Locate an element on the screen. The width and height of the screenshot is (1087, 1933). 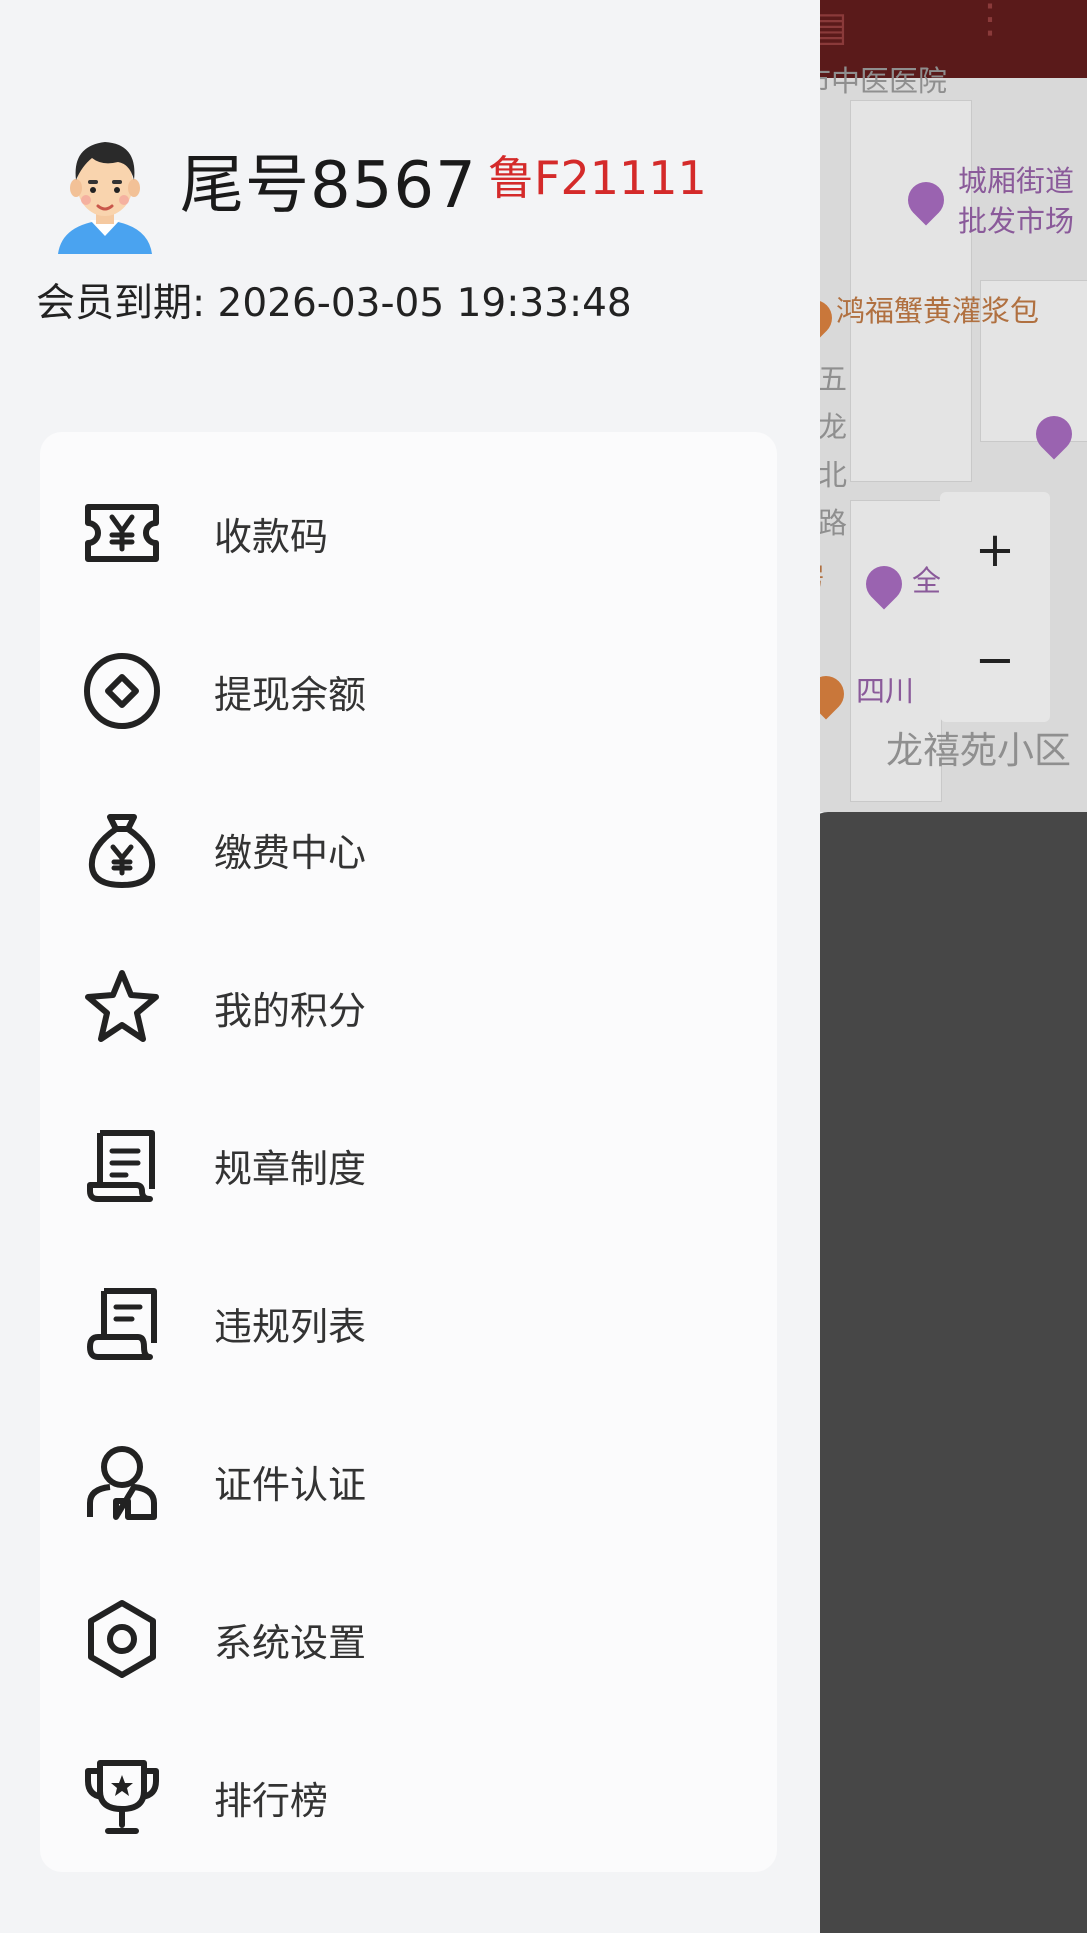
map-label-road: 五 is located at coordinates (833, 379).